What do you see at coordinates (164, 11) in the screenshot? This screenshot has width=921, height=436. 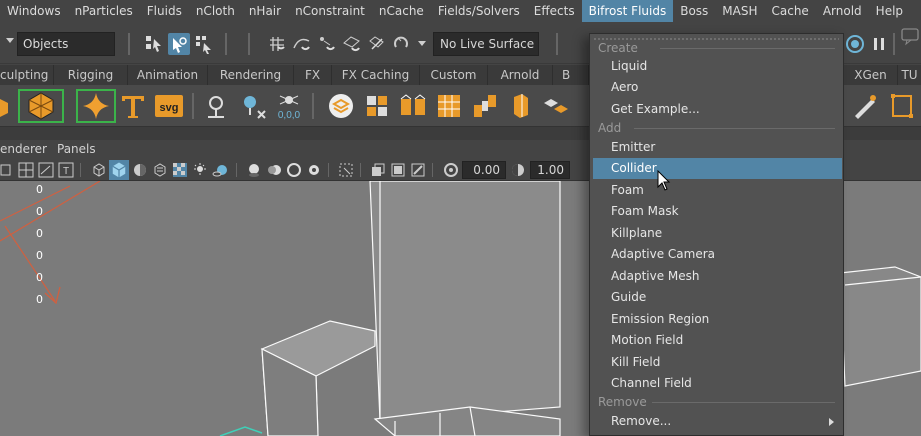 I see `menu-fluids: Fluids` at bounding box center [164, 11].